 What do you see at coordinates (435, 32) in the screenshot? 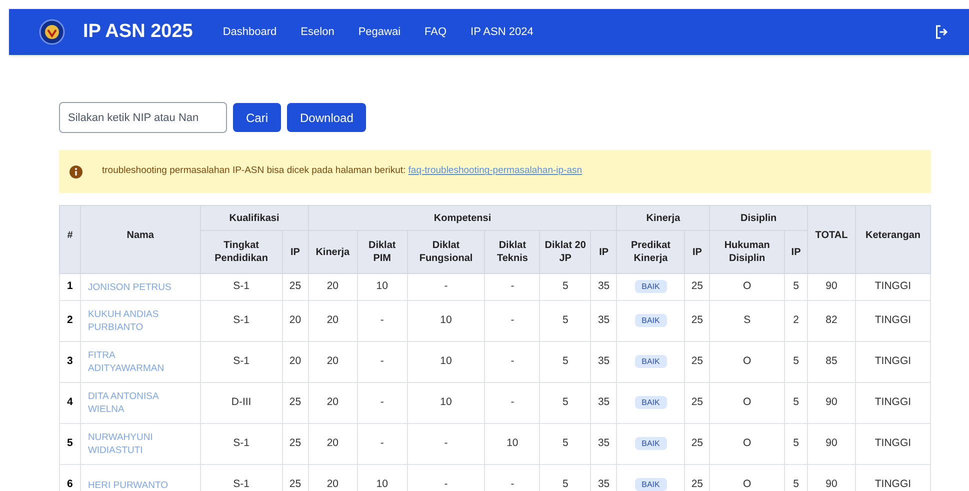
I see `nav-link: FAQ` at bounding box center [435, 32].